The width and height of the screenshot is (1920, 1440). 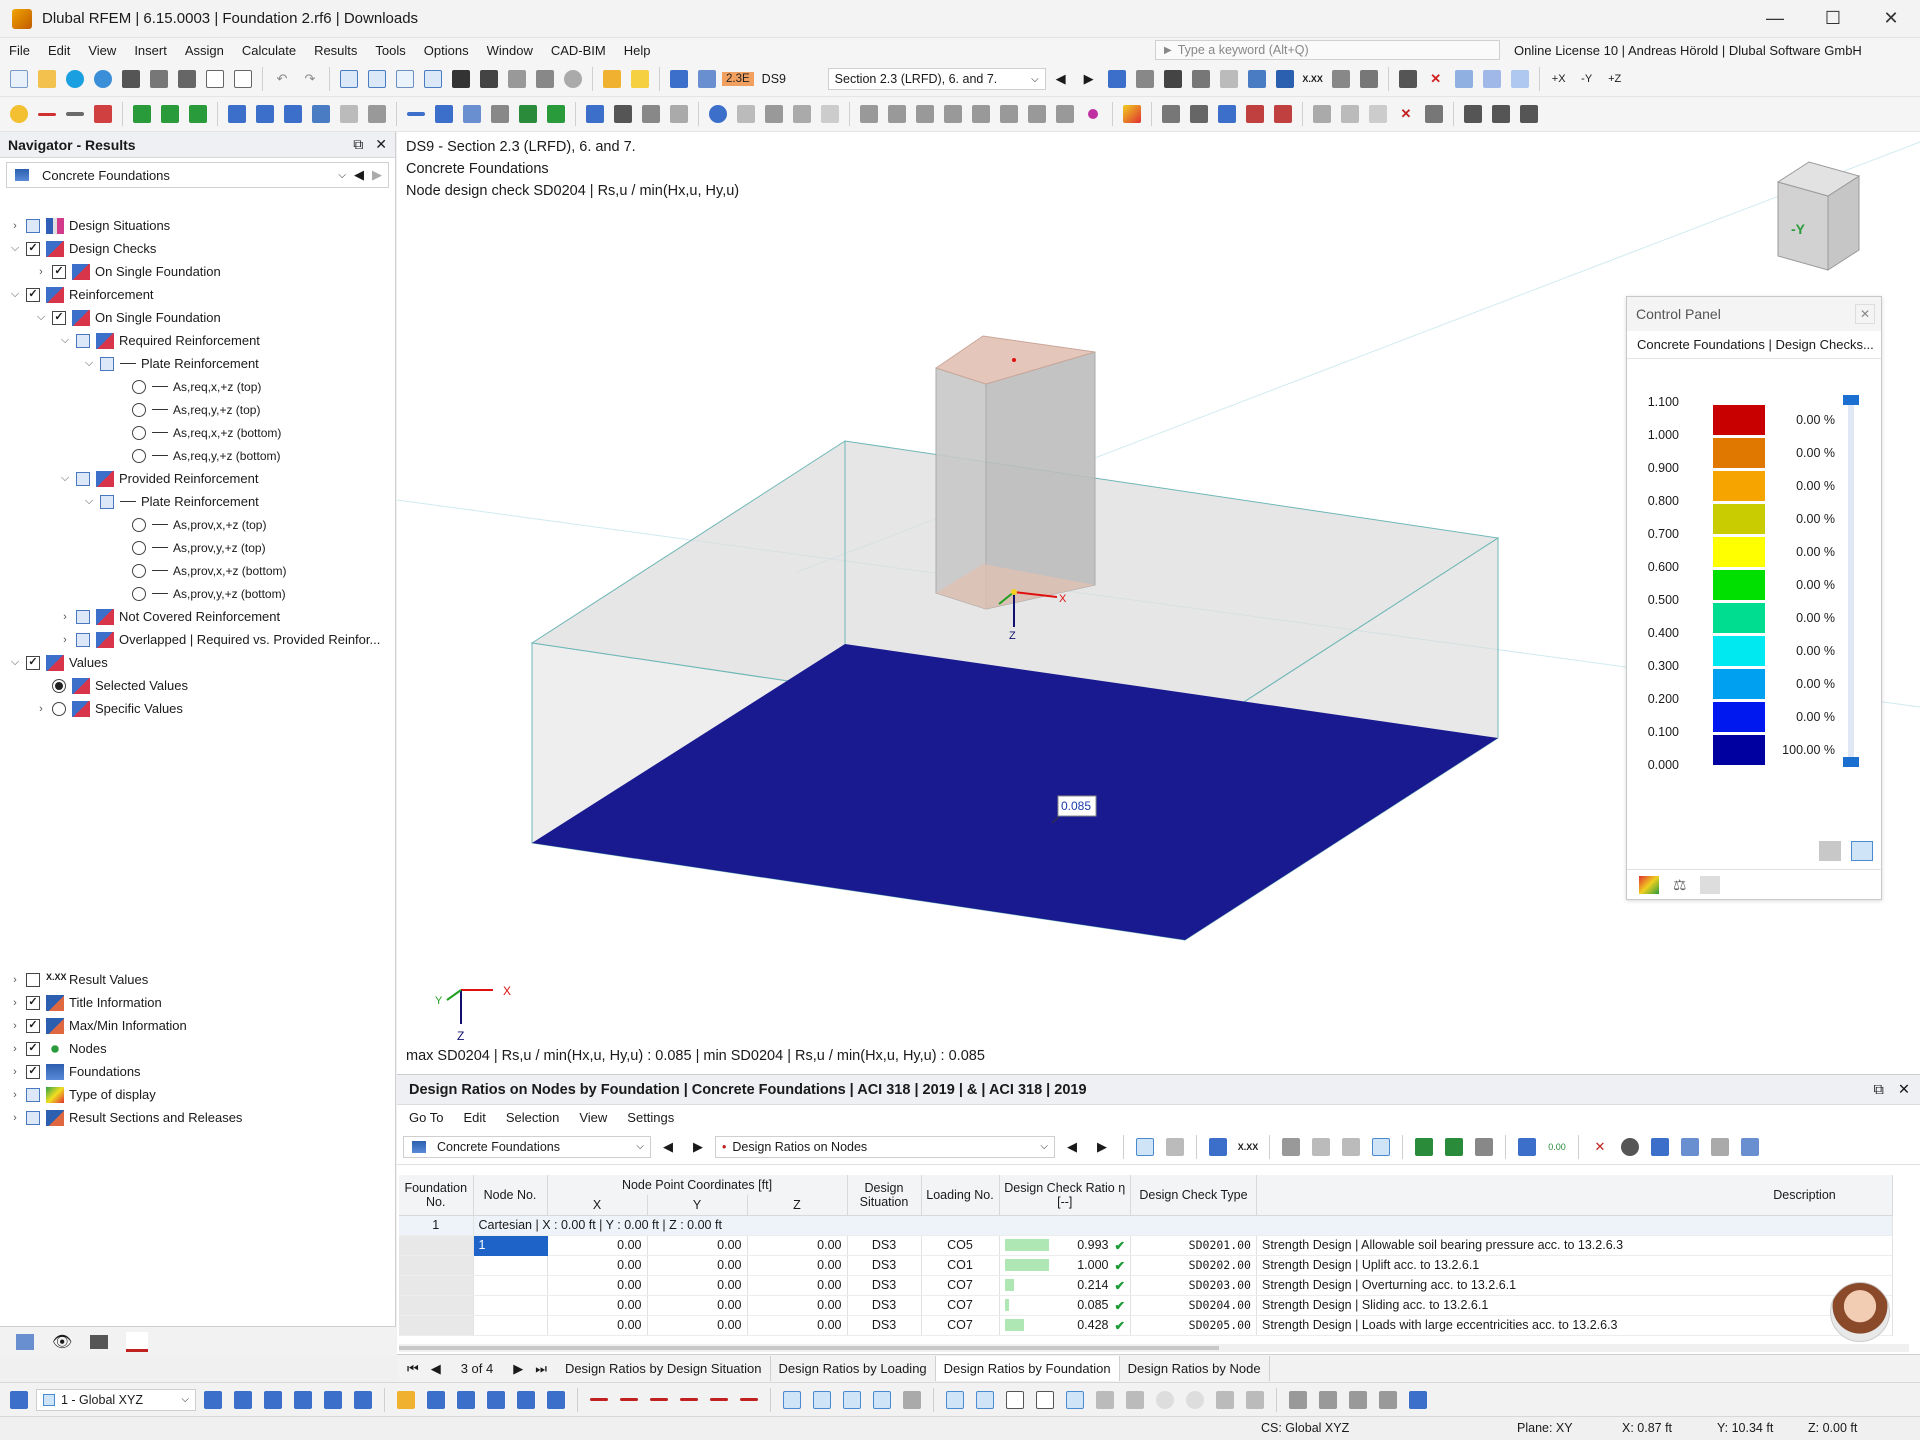 I want to click on menu-edit: Edit, so click(x=59, y=50).